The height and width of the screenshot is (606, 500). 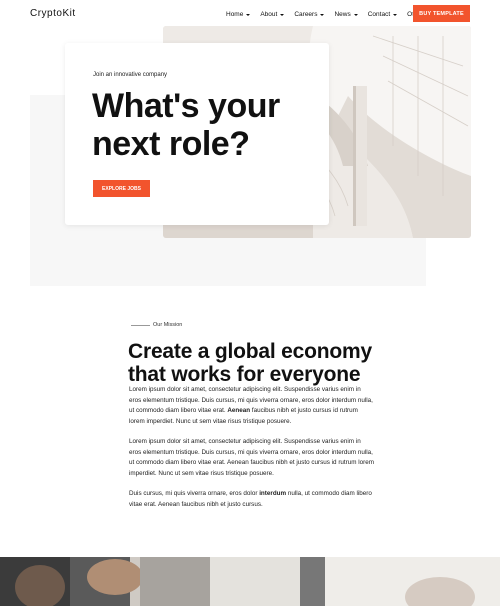 I want to click on bold-text: Aenean, so click(x=239, y=411).